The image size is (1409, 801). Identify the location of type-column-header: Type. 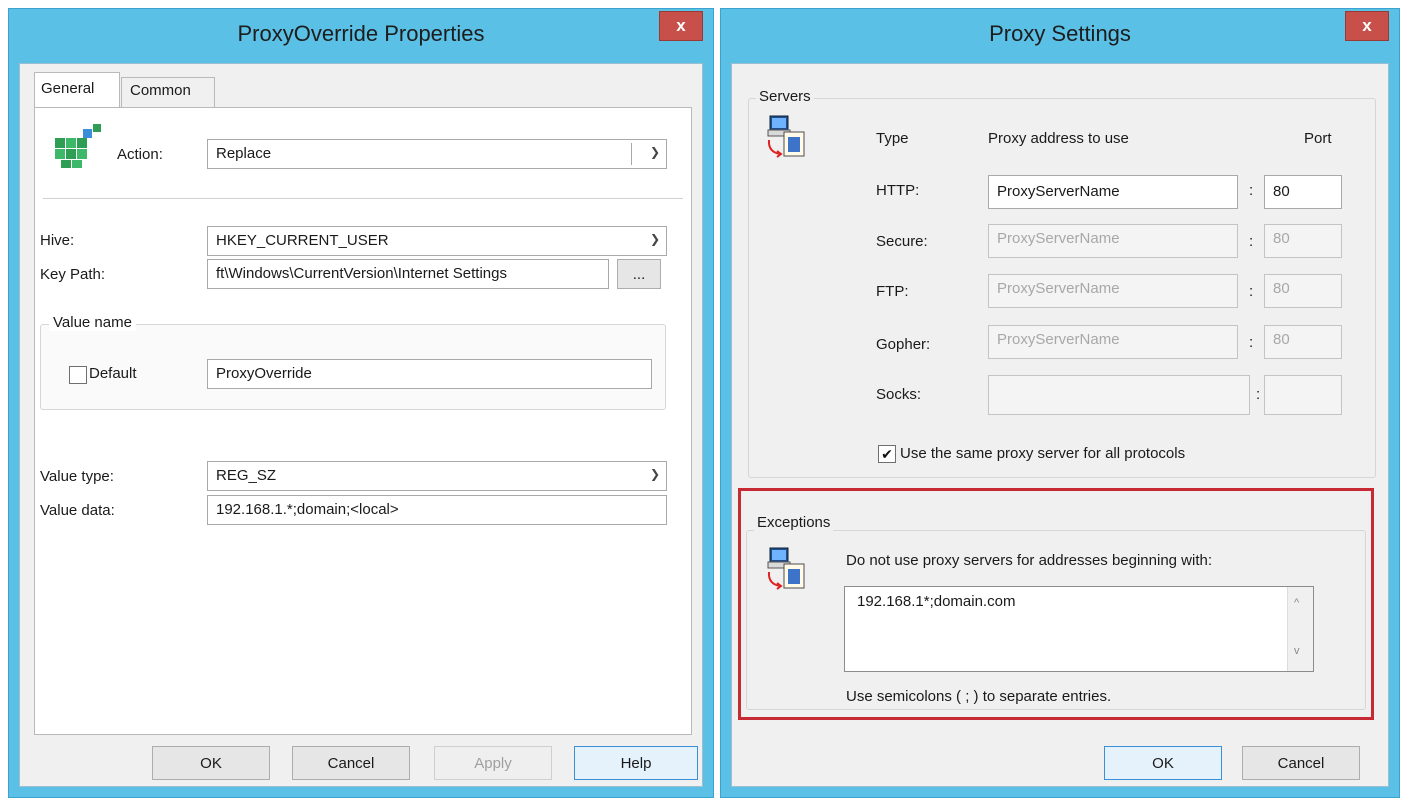
(892, 138).